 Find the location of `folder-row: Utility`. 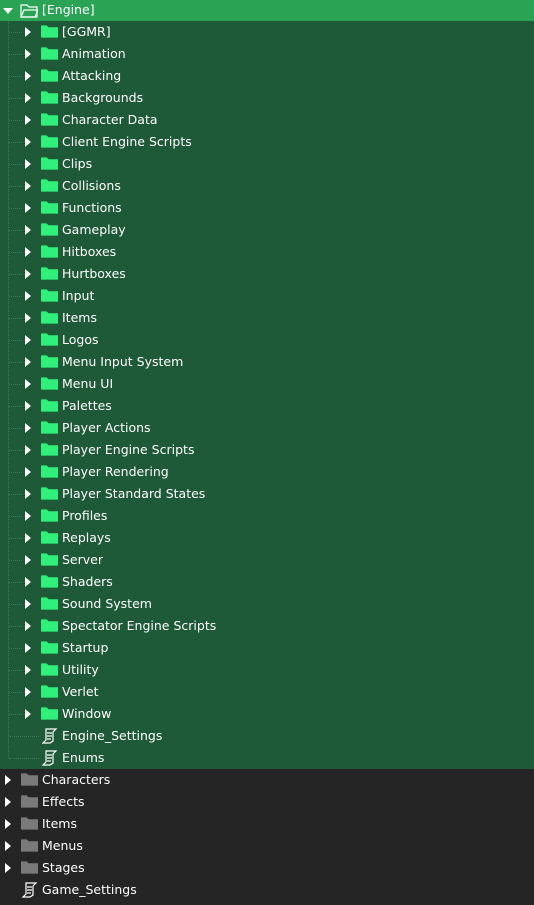

folder-row: Utility is located at coordinates (267, 670).